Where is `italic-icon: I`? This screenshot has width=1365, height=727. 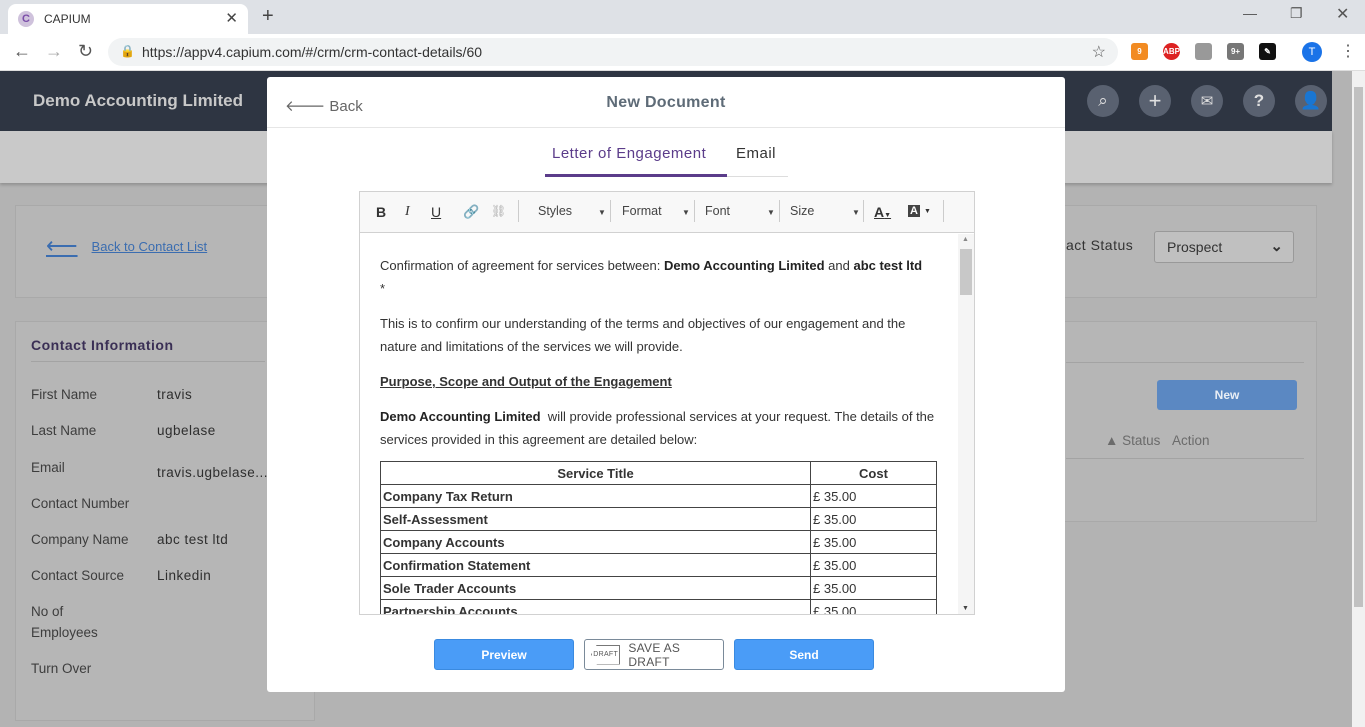 italic-icon: I is located at coordinates (407, 212).